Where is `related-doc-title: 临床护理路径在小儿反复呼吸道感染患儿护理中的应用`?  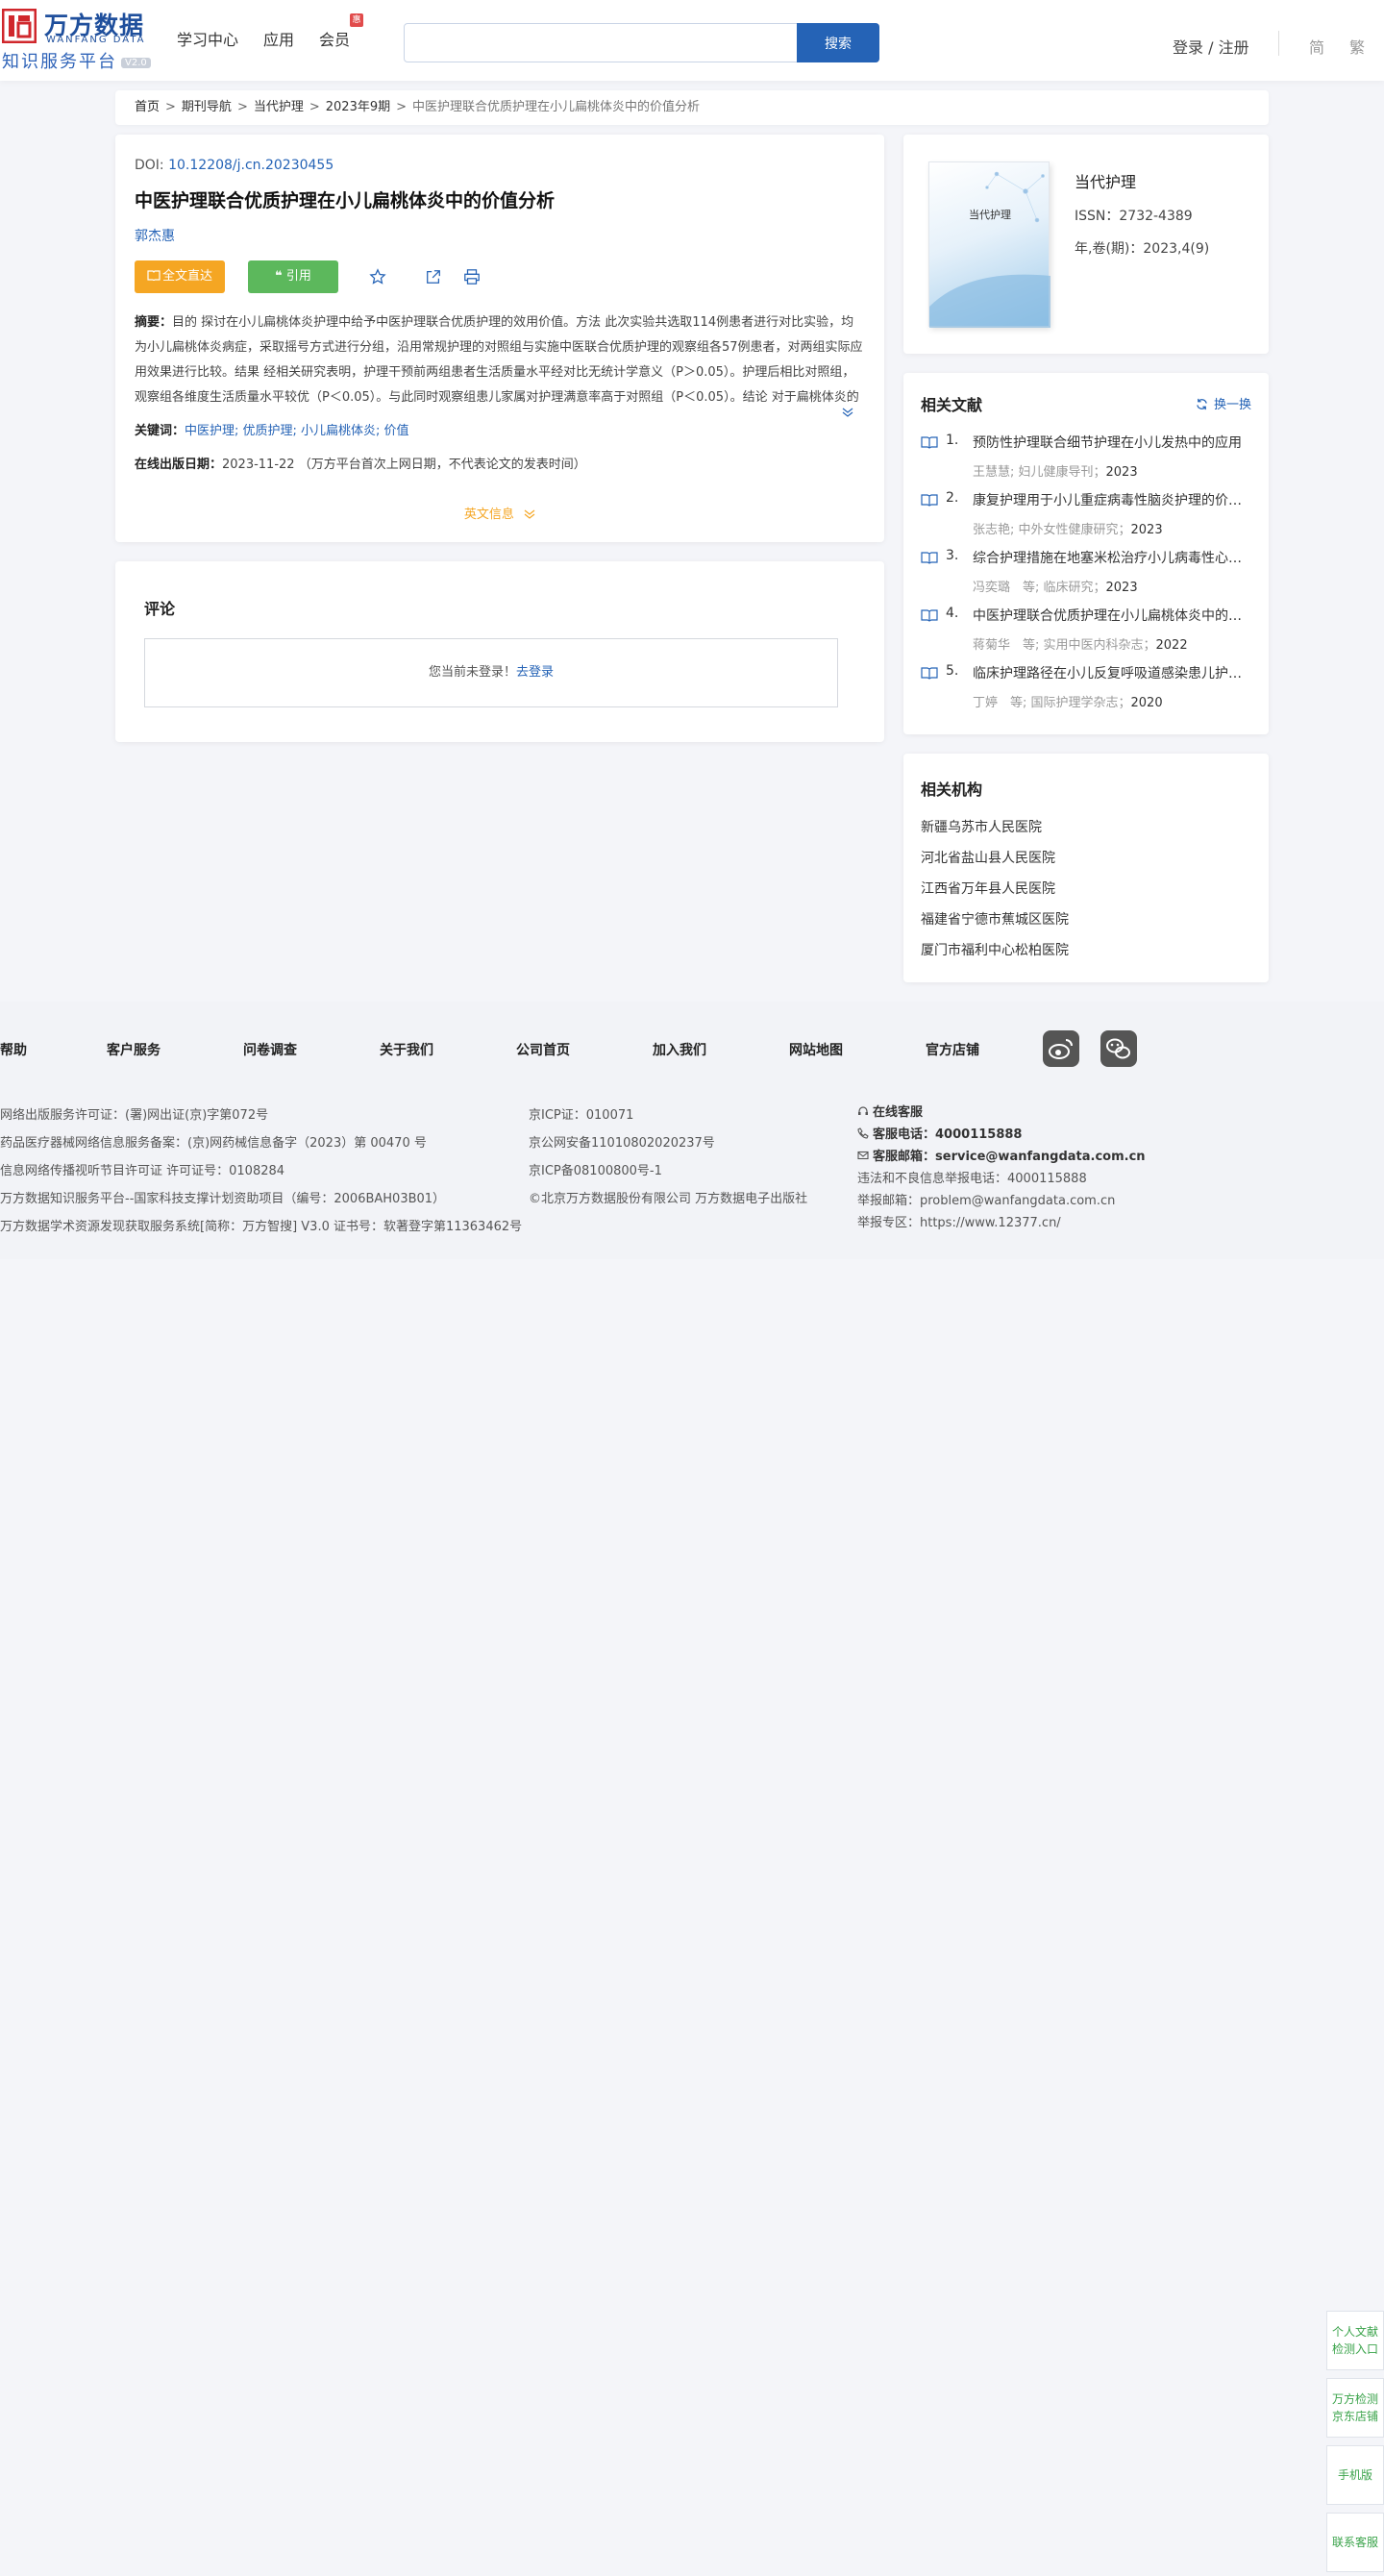 related-doc-title: 临床护理路径在小儿反复呼吸道感染患儿护理中的应用 is located at coordinates (1108, 672).